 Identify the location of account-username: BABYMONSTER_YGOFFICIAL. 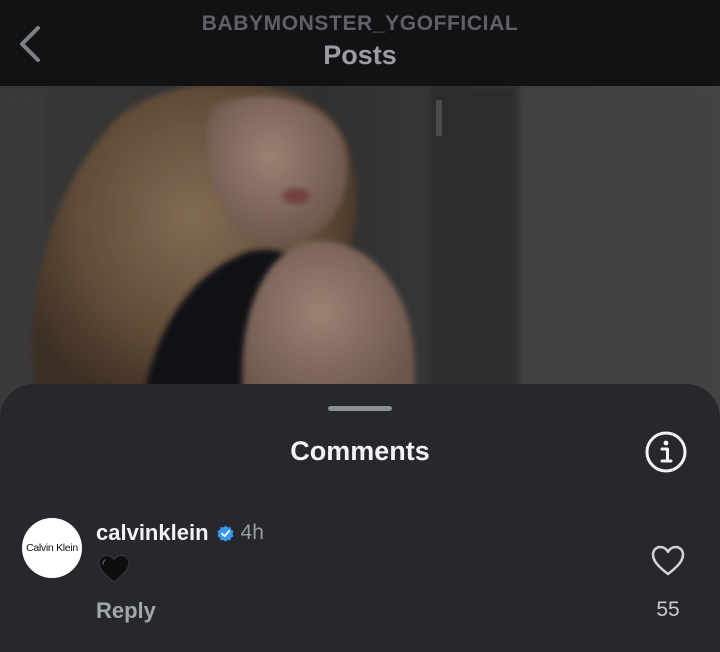
(360, 24).